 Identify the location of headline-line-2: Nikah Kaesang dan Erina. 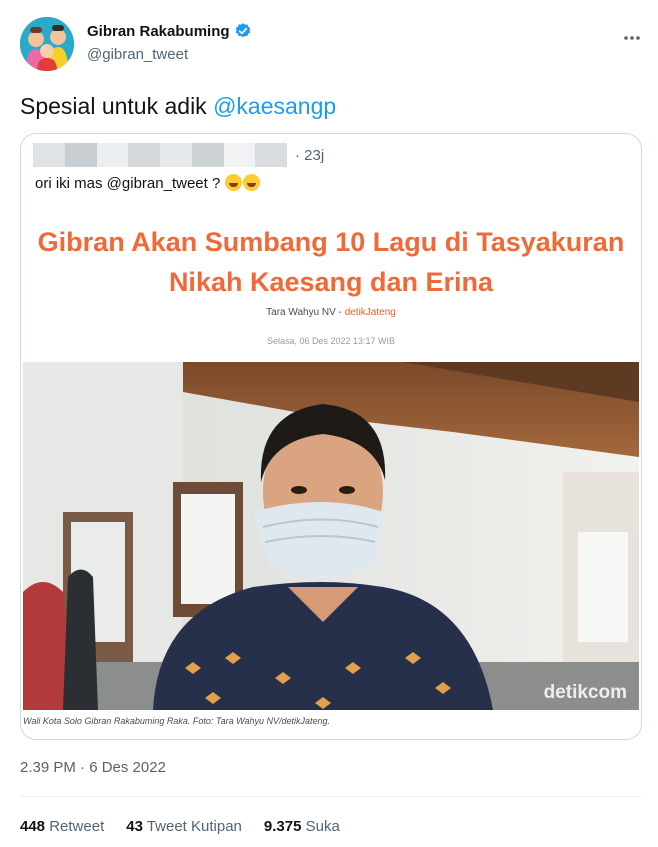
(331, 282).